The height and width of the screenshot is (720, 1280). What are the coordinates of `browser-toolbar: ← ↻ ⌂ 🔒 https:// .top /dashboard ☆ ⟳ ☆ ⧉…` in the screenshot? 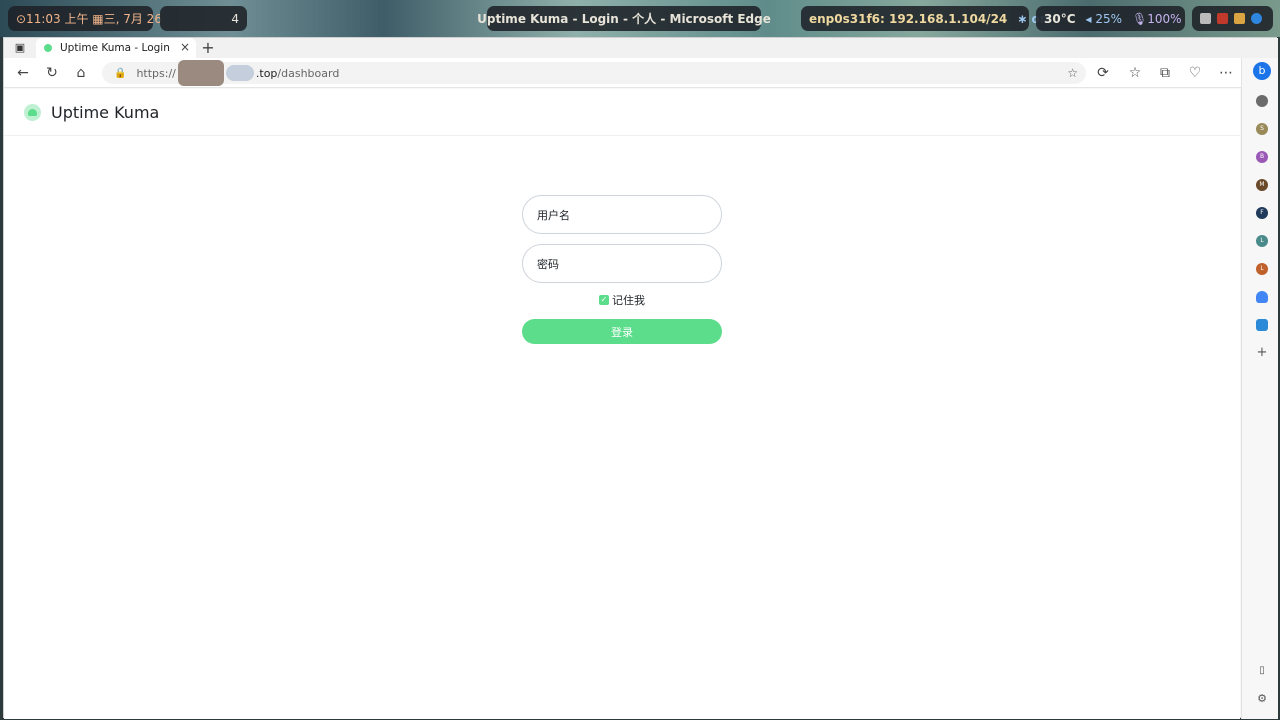 It's located at (641, 73).